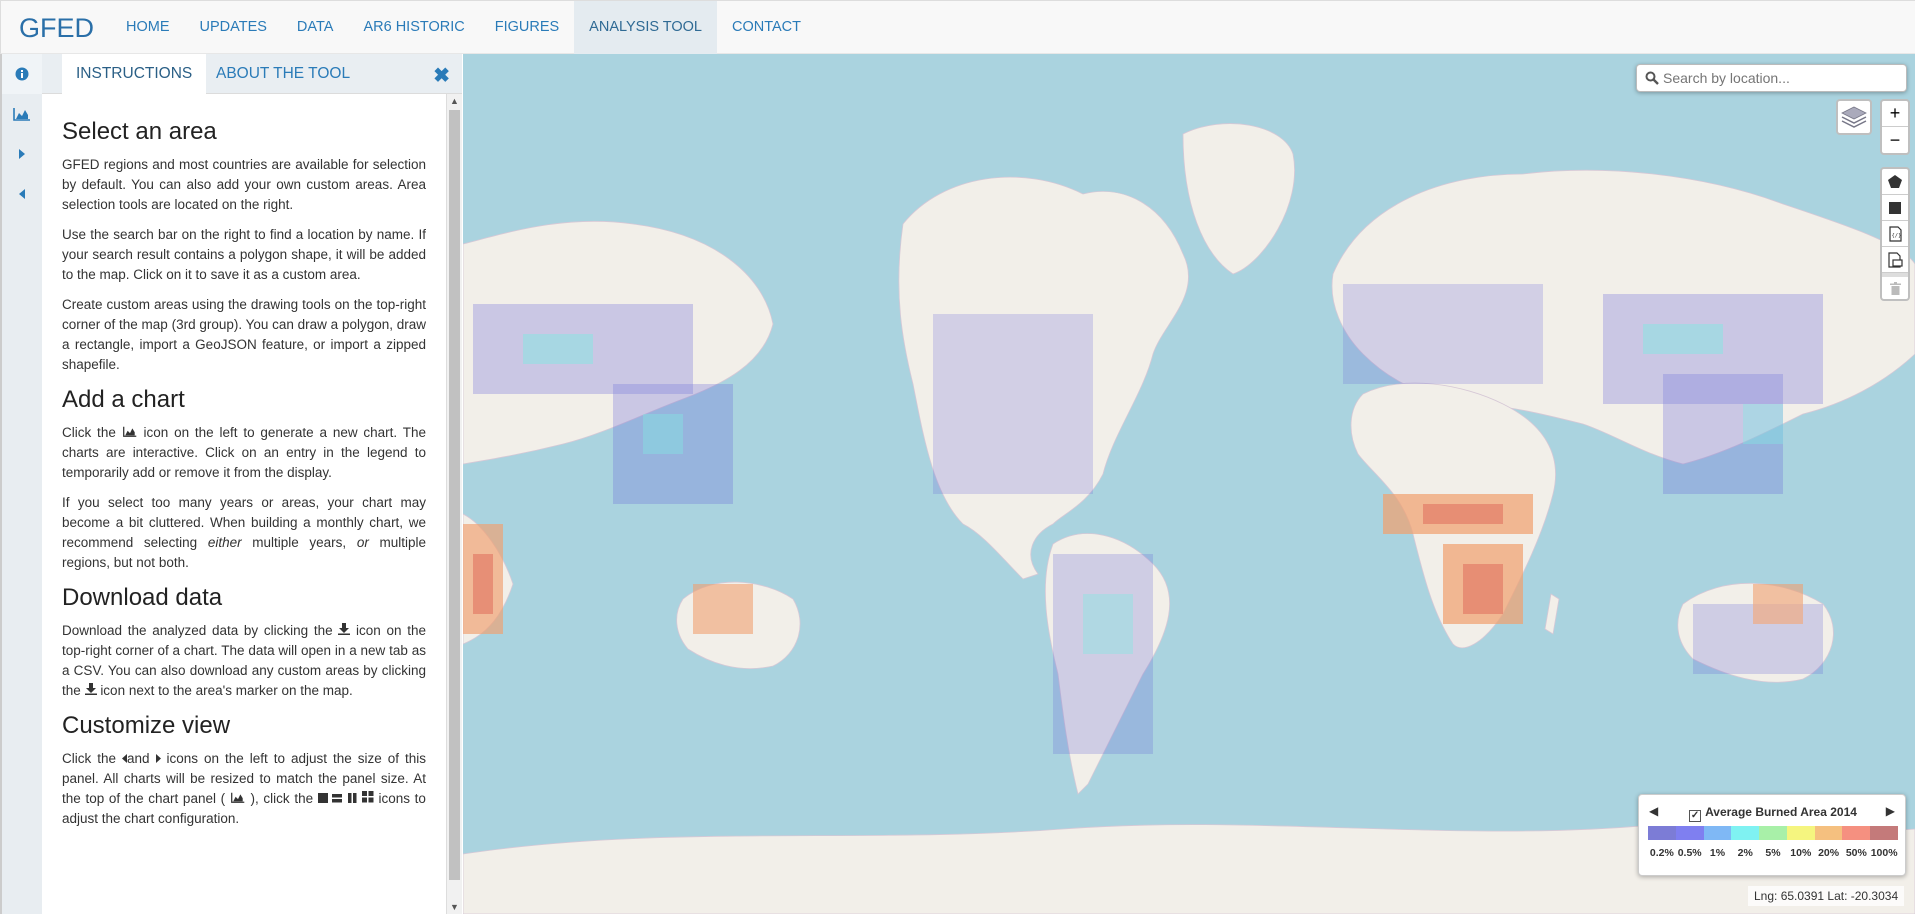  Describe the element at coordinates (454, 495) in the screenshot. I see `scroll-thumb` at that location.